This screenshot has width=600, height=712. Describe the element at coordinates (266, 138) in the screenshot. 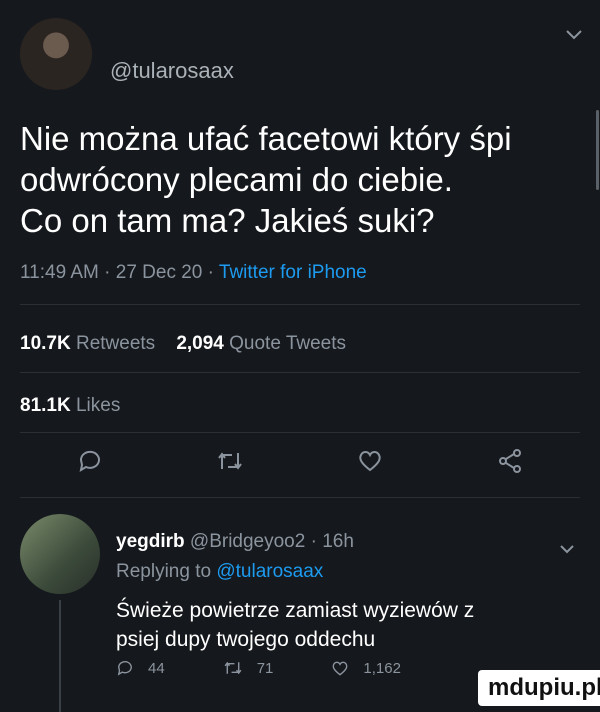

I see `tweet-text-line: Nie można ufać facetowi który śpi` at that location.